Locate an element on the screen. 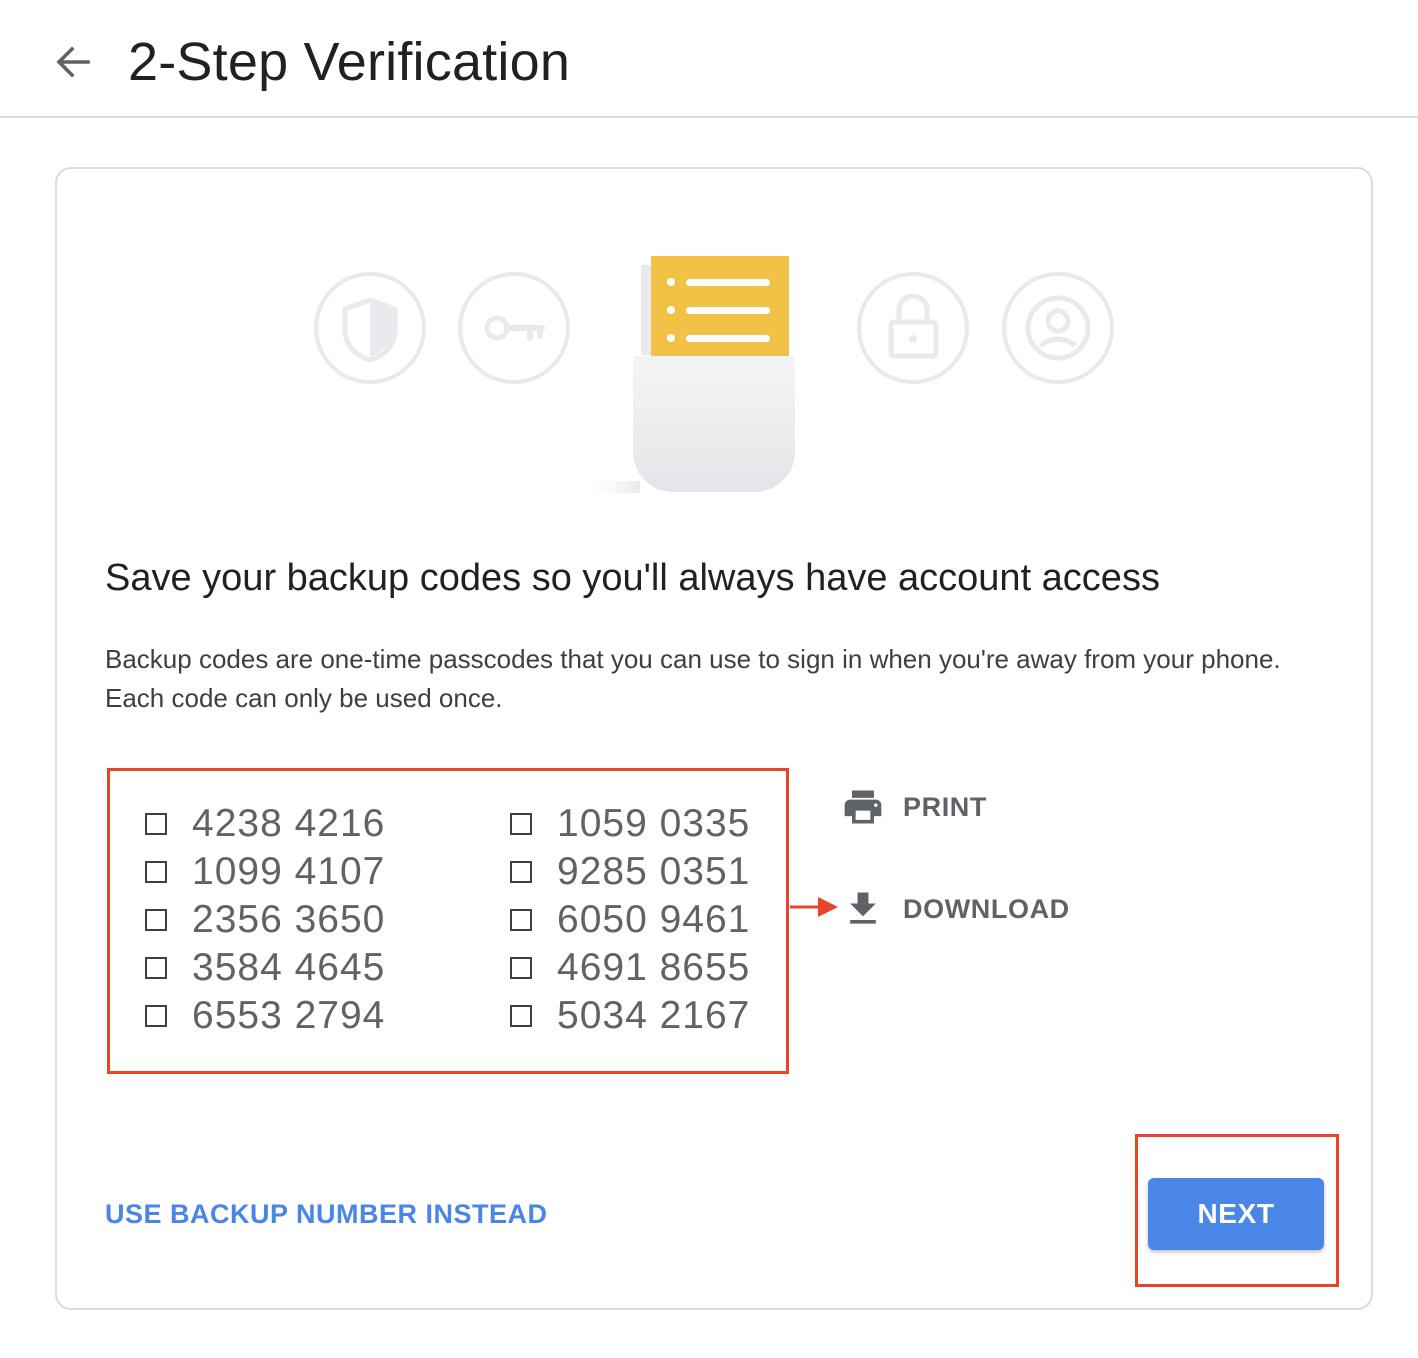 The image size is (1418, 1358). code-row: 4691 8655 is located at coordinates (630, 968).